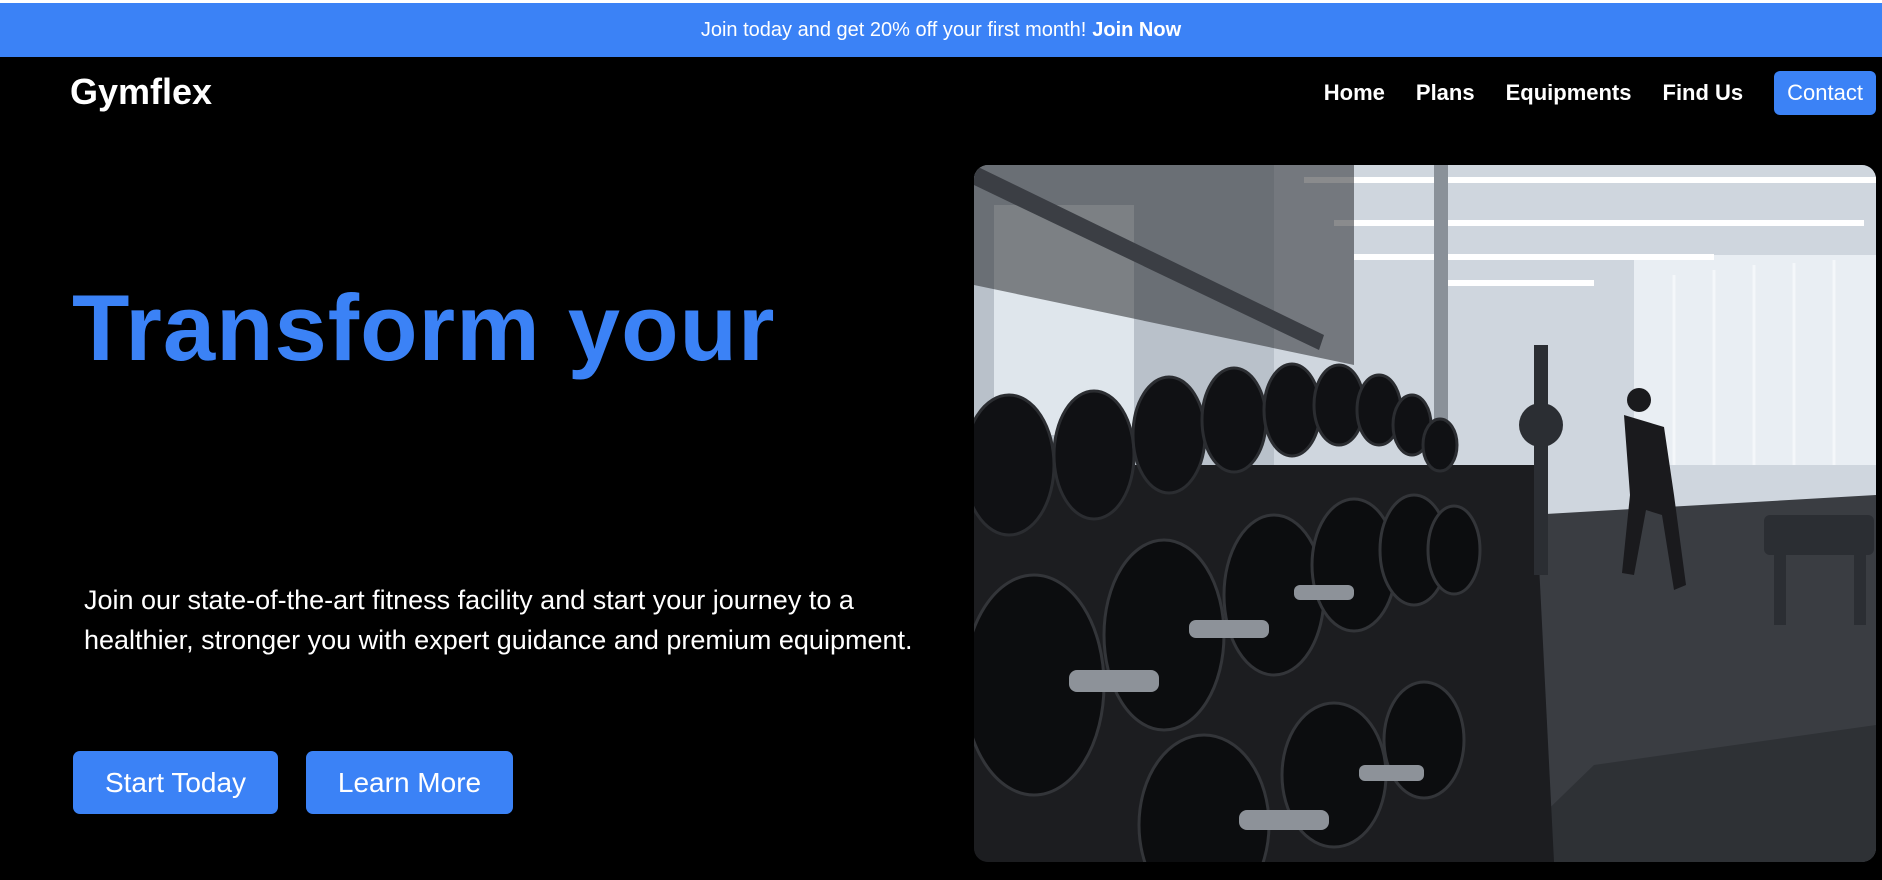  Describe the element at coordinates (1569, 93) in the screenshot. I see `nav-equipments: Equipments` at that location.